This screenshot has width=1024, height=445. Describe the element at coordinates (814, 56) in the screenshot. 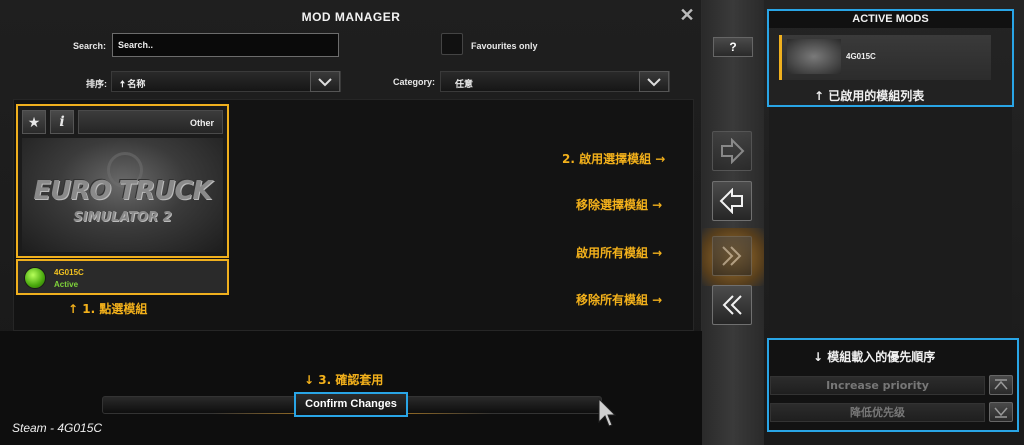

I see `active-mod-thumbnail` at that location.